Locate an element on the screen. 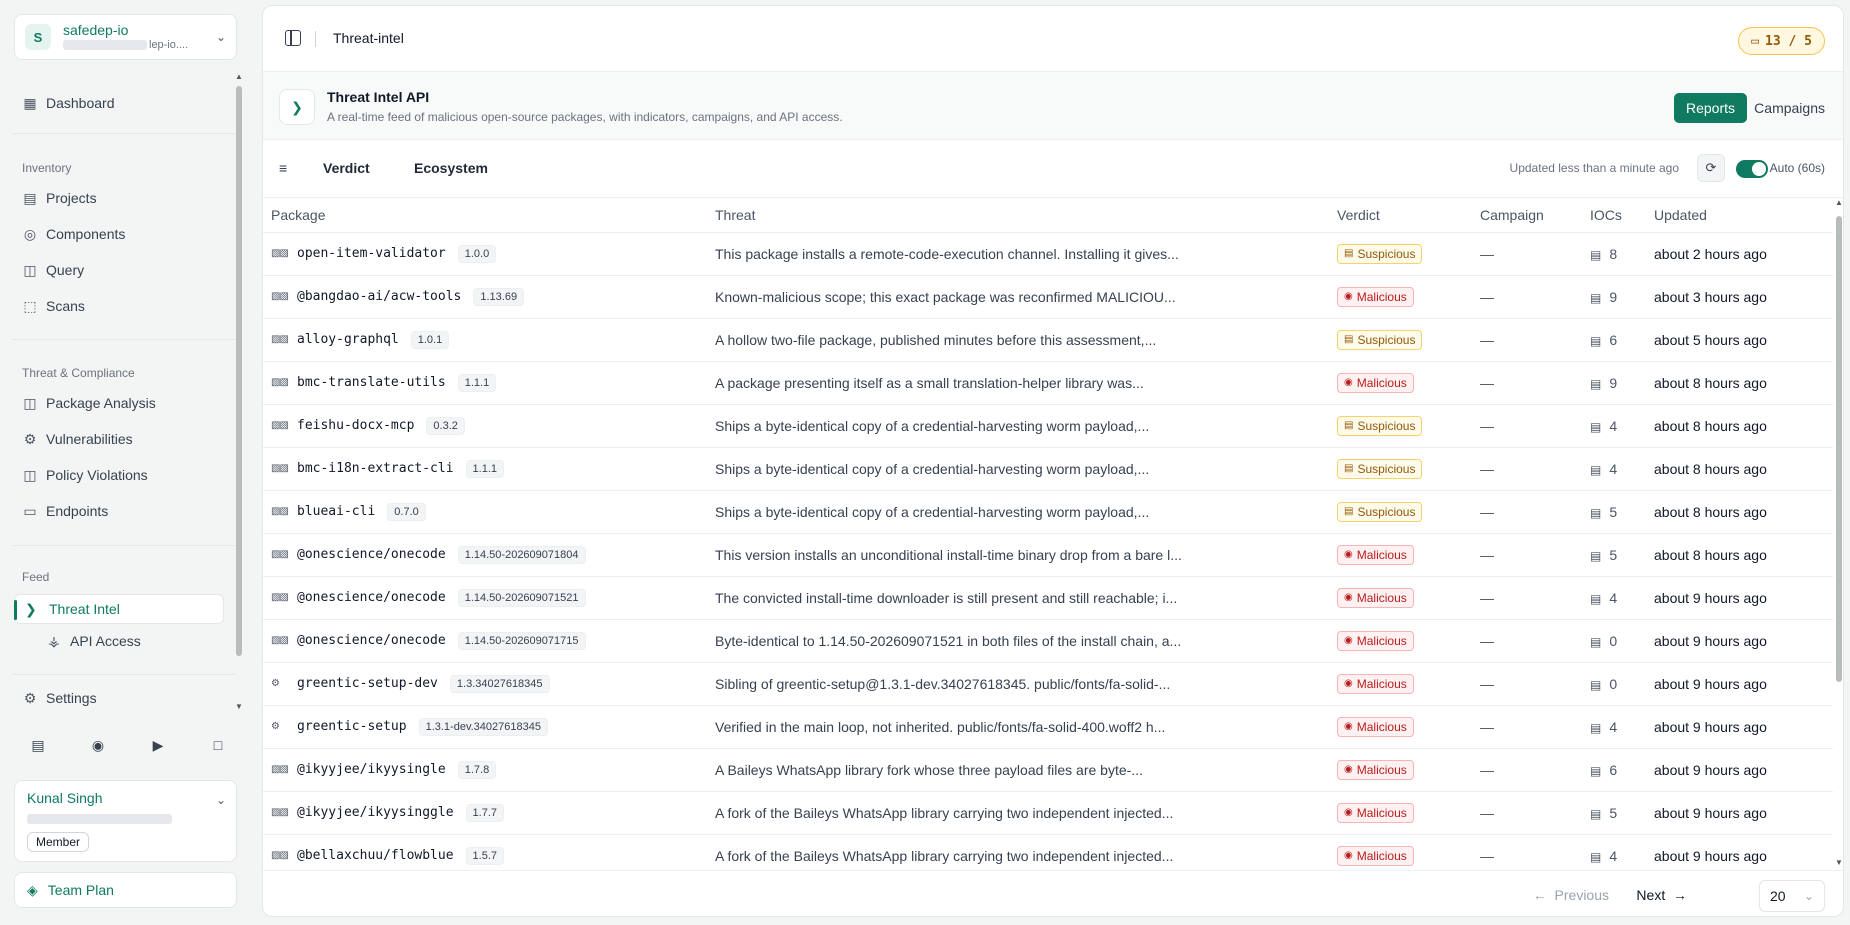 This screenshot has height=925, width=1850. bus-icon: ▤ is located at coordinates (1596, 684).